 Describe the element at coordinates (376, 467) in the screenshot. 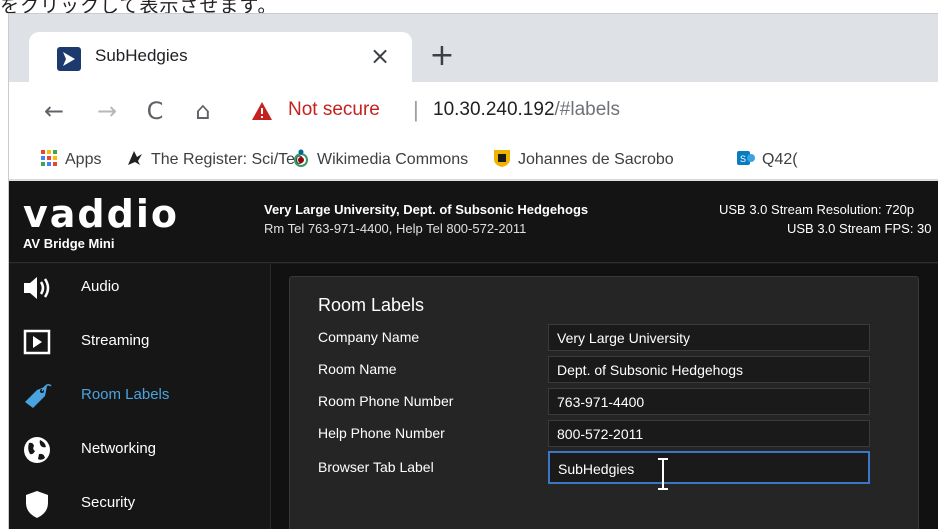

I see `browser-tab-label-label: Browser Tab Label` at that location.